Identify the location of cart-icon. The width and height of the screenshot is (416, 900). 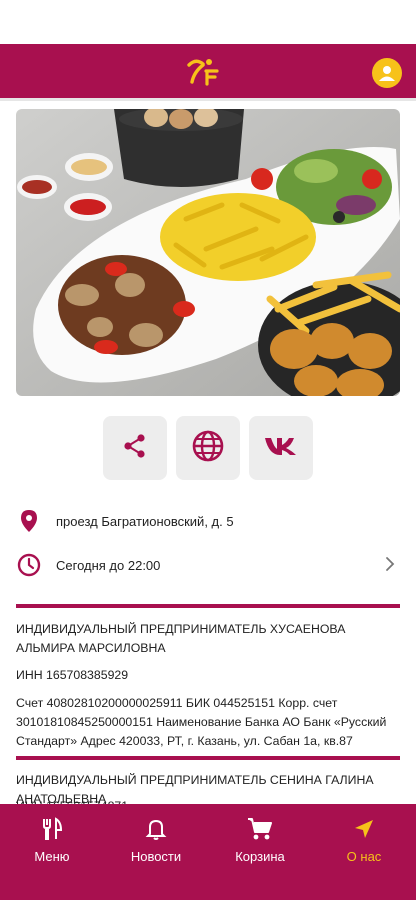
(260, 829).